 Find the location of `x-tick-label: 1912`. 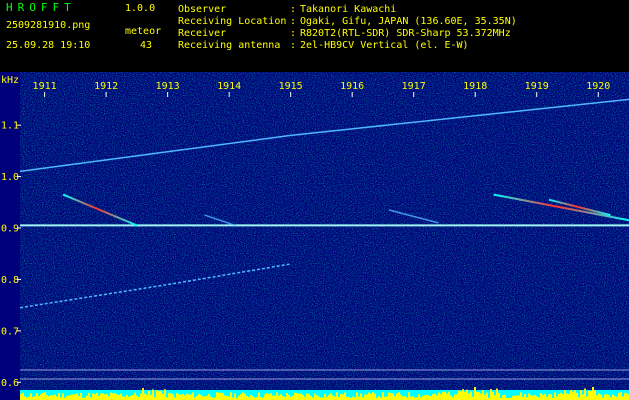

x-tick-label: 1912 is located at coordinates (106, 86).